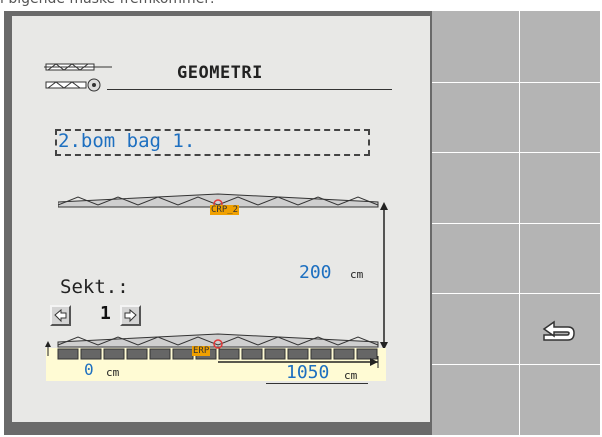 This screenshot has height=437, width=602. What do you see at coordinates (357, 274) in the screenshot?
I see `distance-unit: cm` at bounding box center [357, 274].